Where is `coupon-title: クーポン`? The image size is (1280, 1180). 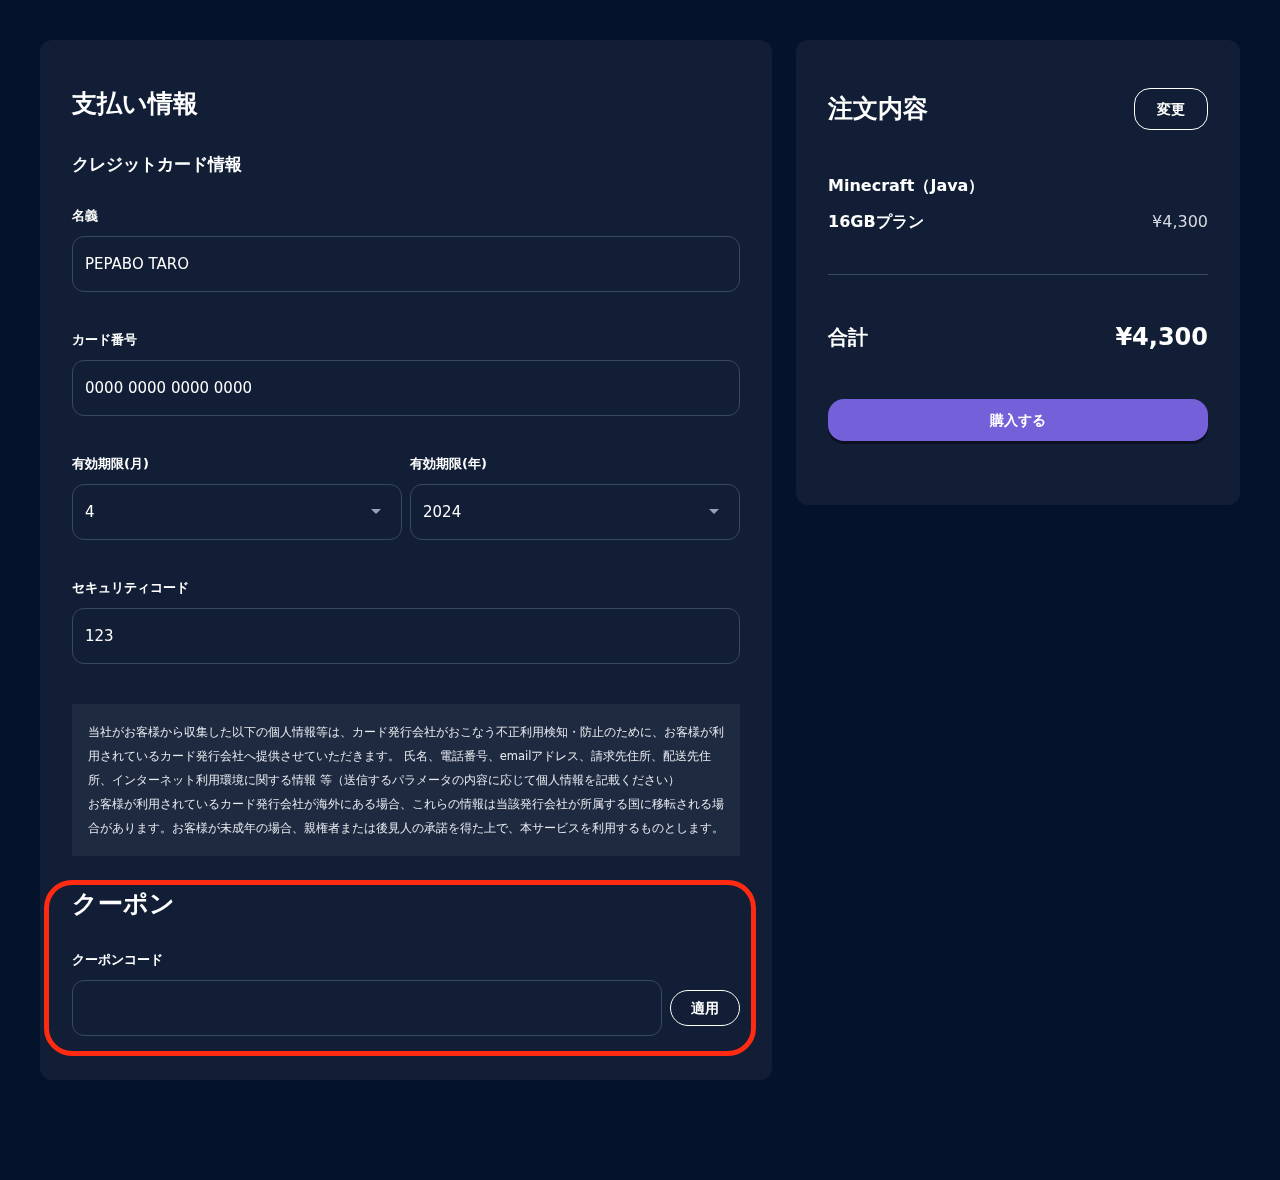 coupon-title: クーポン is located at coordinates (124, 904).